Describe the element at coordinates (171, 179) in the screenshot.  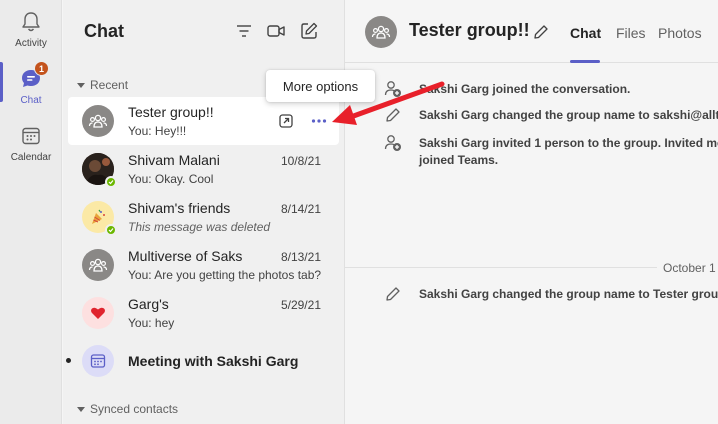
I see `chat-row-preview: You: Okay. Cool` at that location.